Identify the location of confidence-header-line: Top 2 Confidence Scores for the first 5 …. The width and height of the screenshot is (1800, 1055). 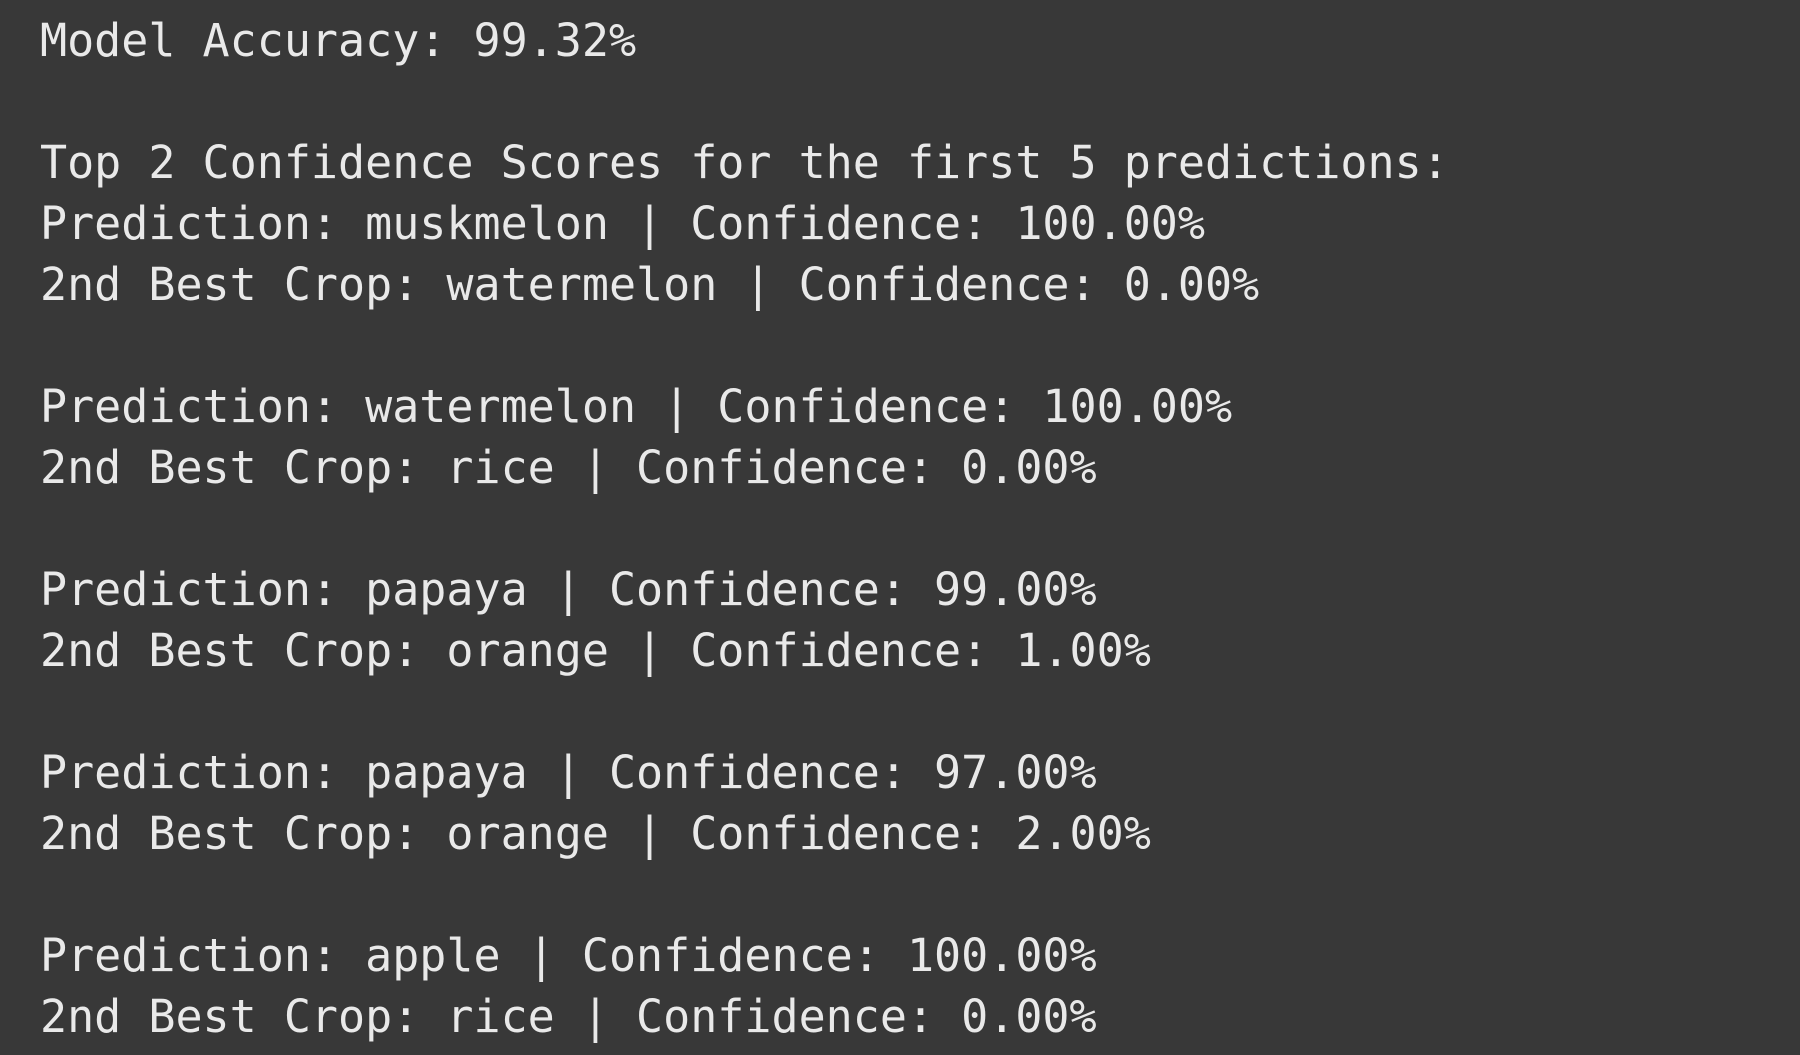
(744, 162).